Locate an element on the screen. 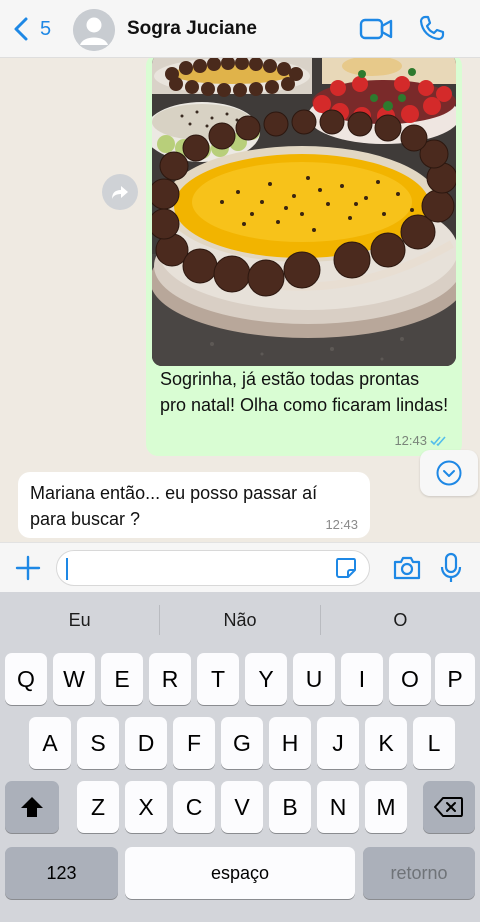  key-j: J is located at coordinates (338, 743).